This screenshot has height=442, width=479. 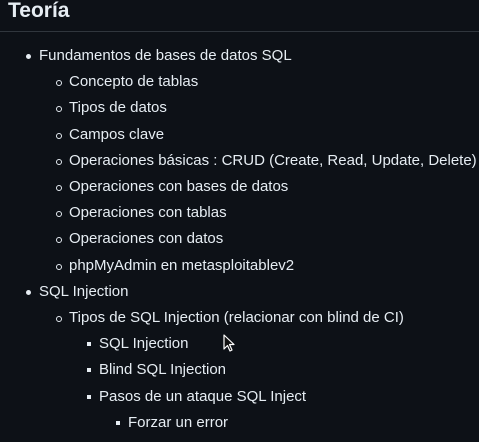 I want to click on sub-sub-list-item: SQL Injection, so click(x=138, y=344).